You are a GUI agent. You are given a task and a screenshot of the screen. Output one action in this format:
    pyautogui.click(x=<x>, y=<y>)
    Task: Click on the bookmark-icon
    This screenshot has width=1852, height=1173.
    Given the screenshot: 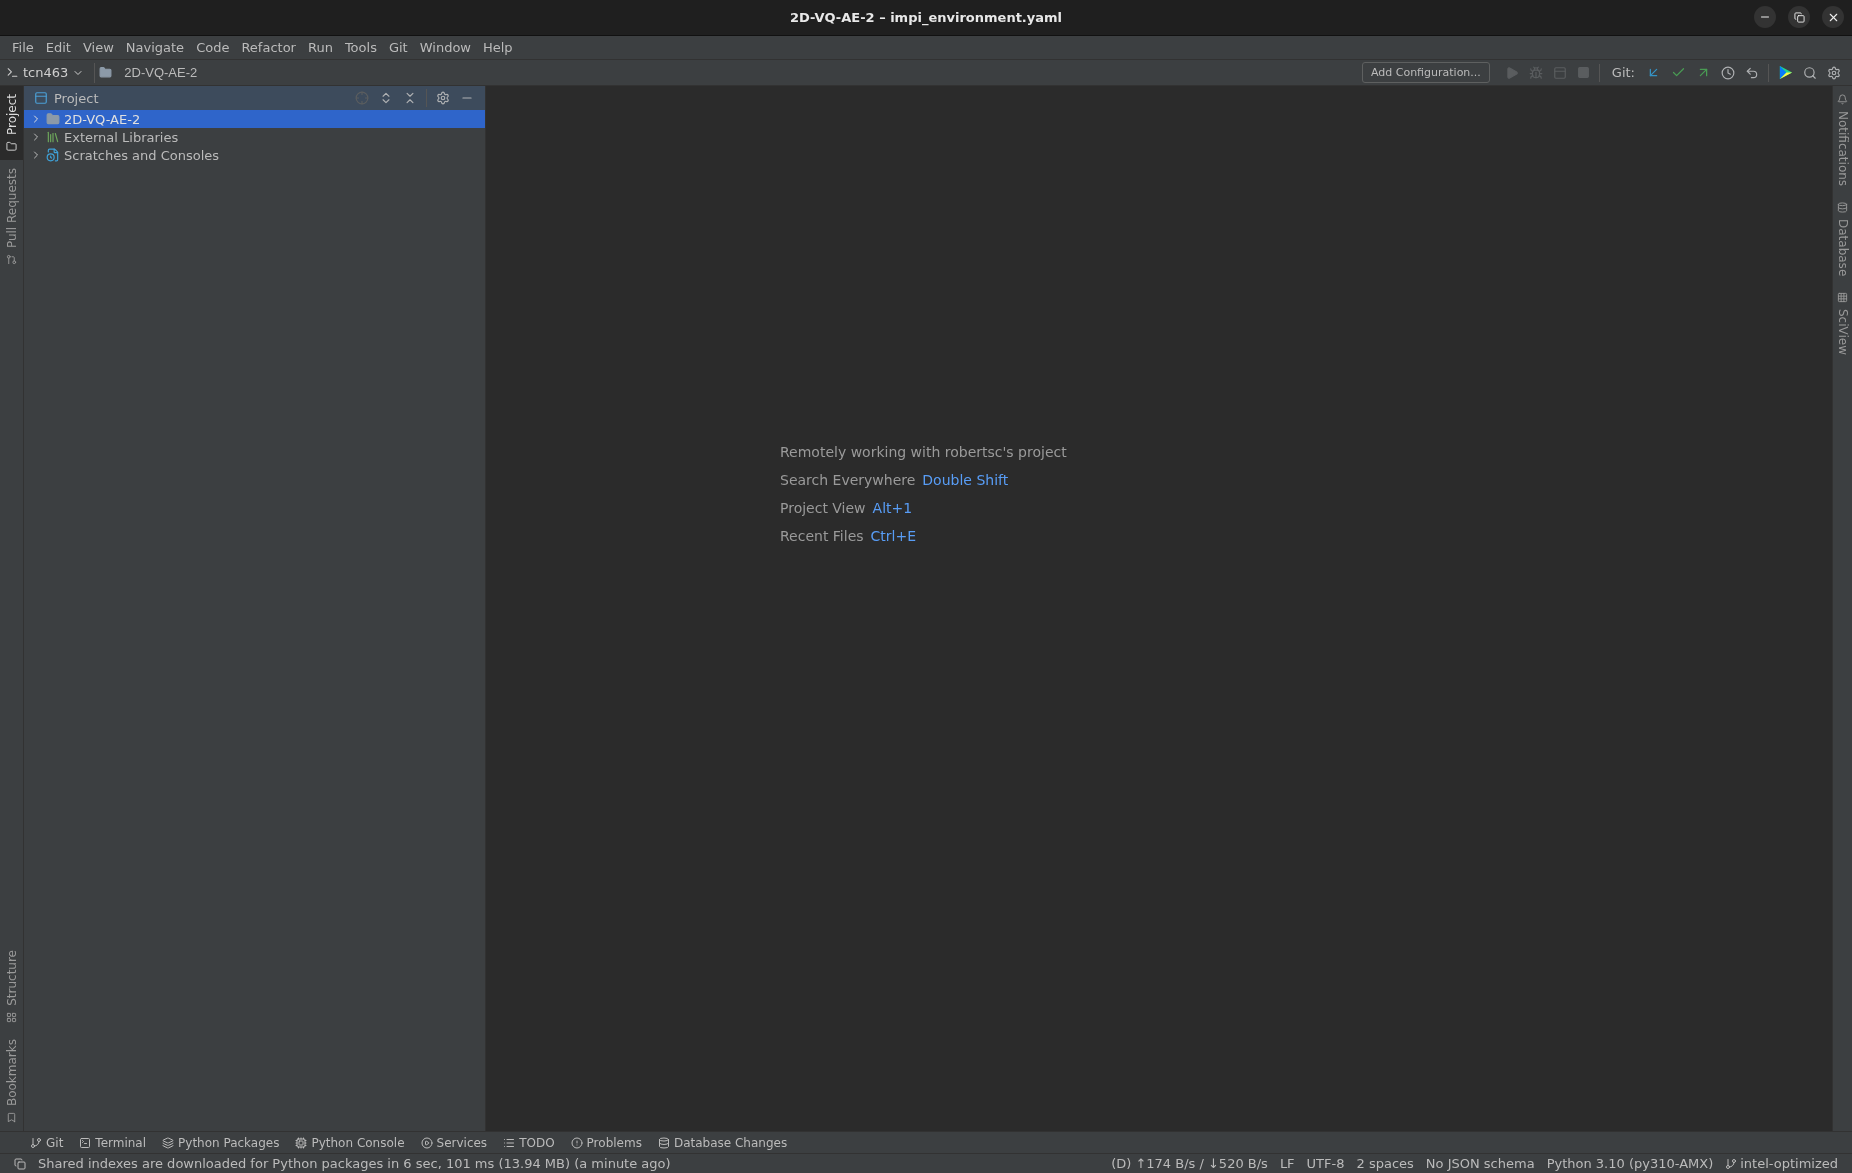 What is the action you would take?
    pyautogui.click(x=11, y=1117)
    